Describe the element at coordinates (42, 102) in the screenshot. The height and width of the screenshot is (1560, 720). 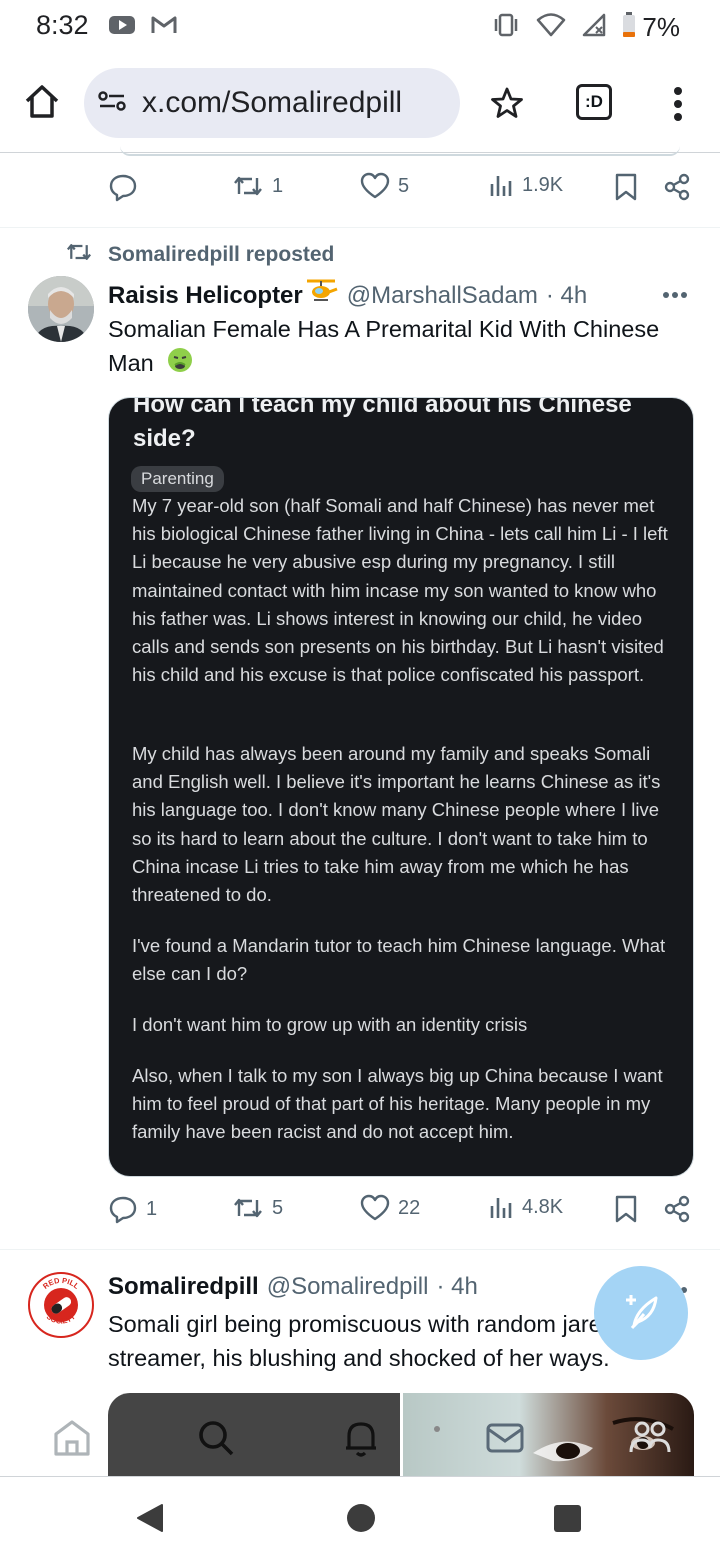
I see `browser-home-icon` at that location.